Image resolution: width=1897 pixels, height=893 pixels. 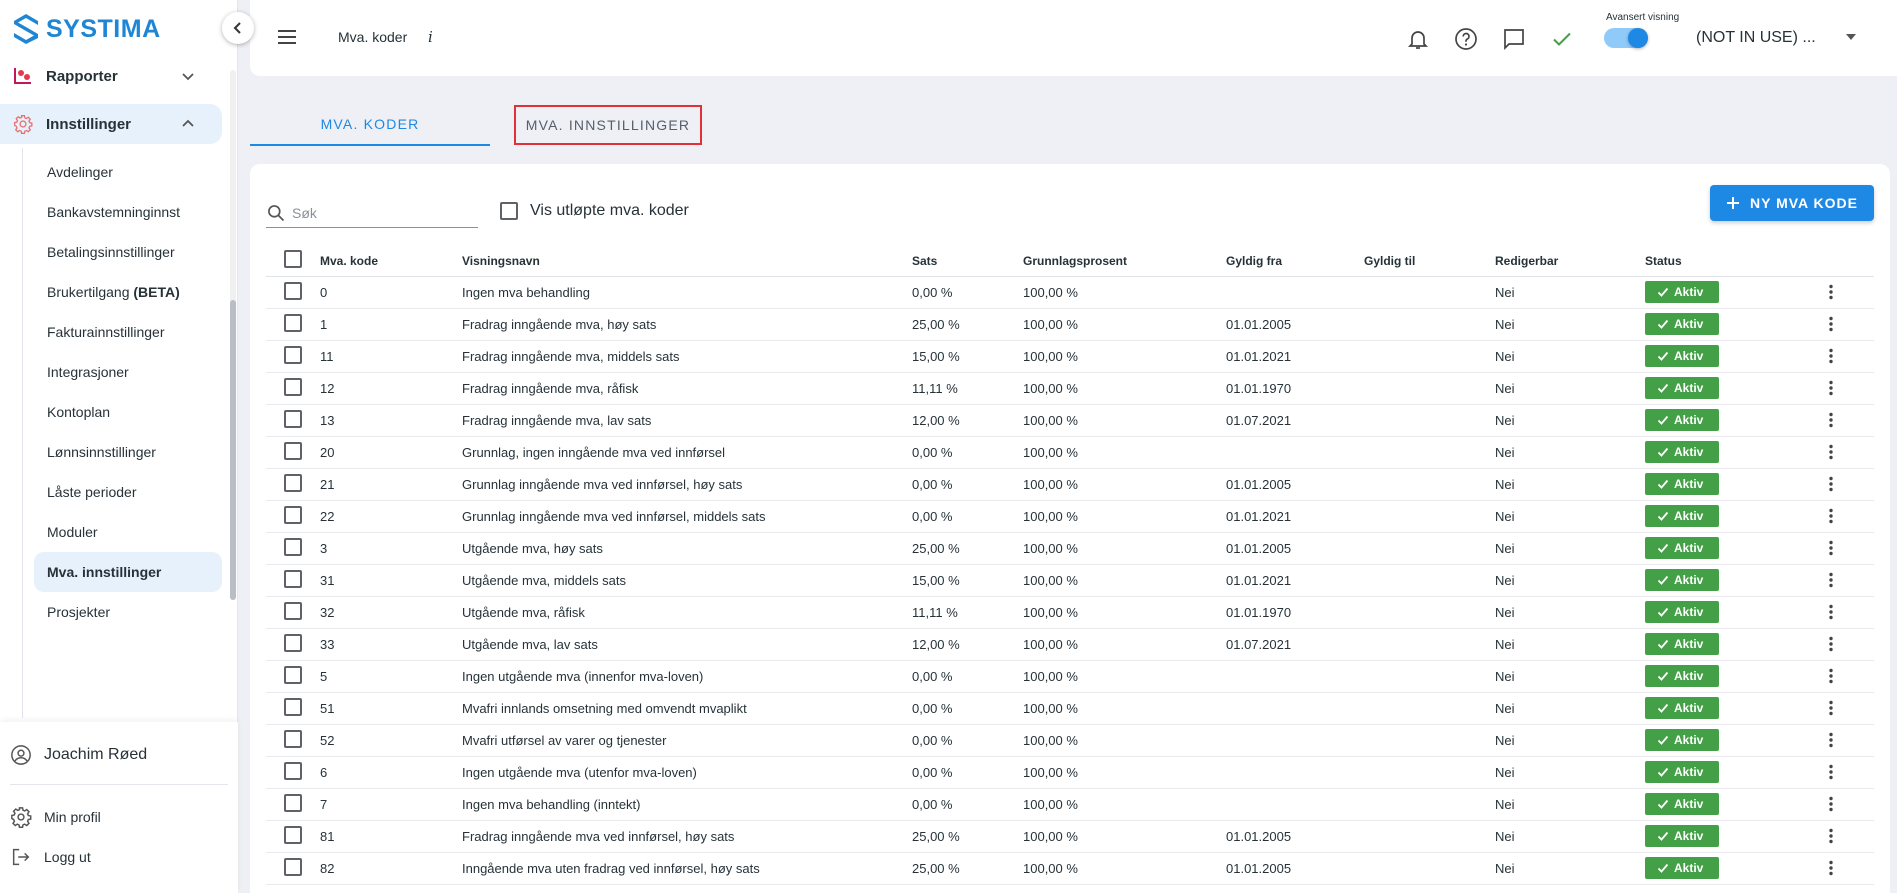 What do you see at coordinates (128, 412) in the screenshot?
I see `sidebar-item-kontoplan: Kontoplan` at bounding box center [128, 412].